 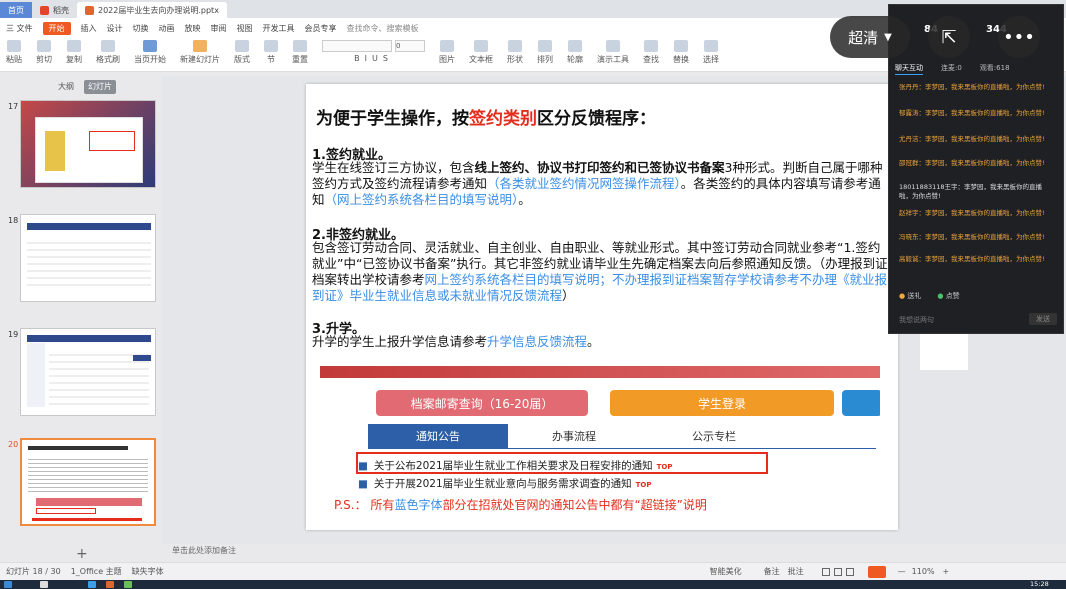 I want to click on search-taskbar-icon, so click(x=44, y=584).